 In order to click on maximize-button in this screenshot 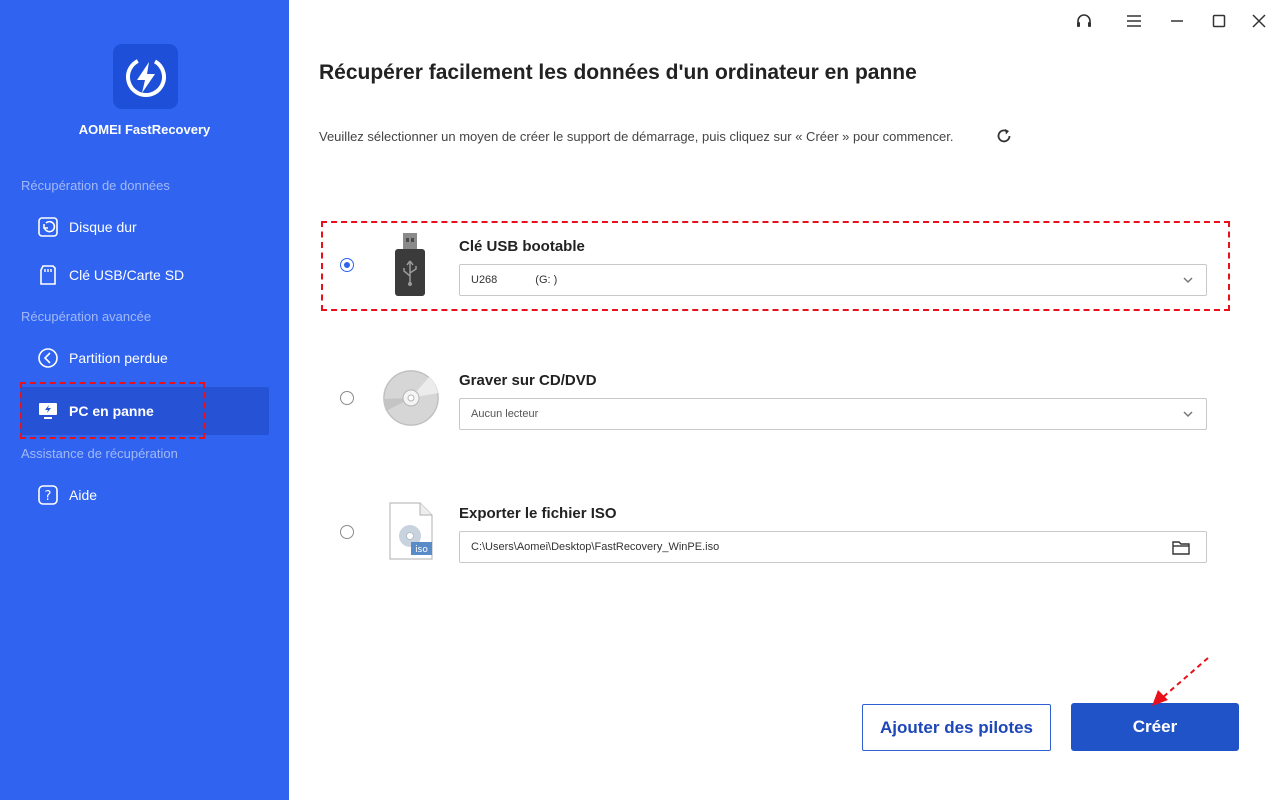, I will do `click(1219, 21)`.